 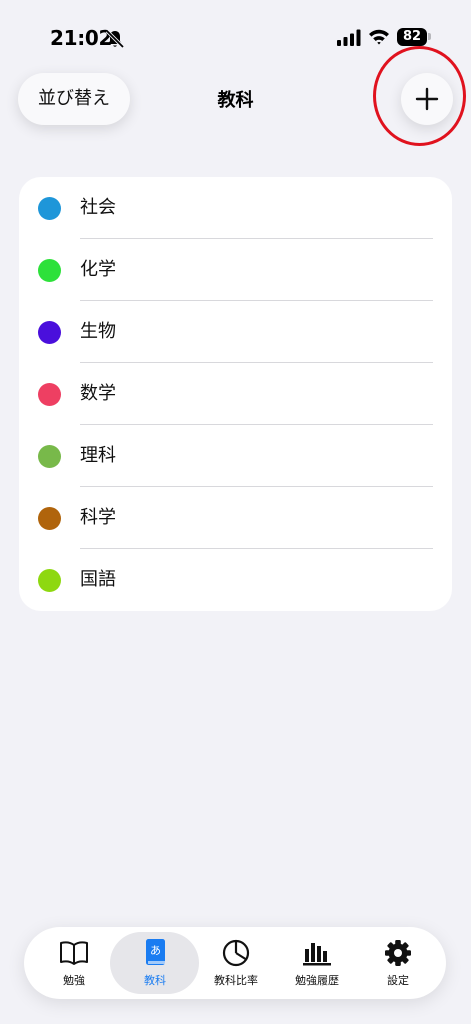 I want to click on cellular-signal-icon, so click(x=349, y=37).